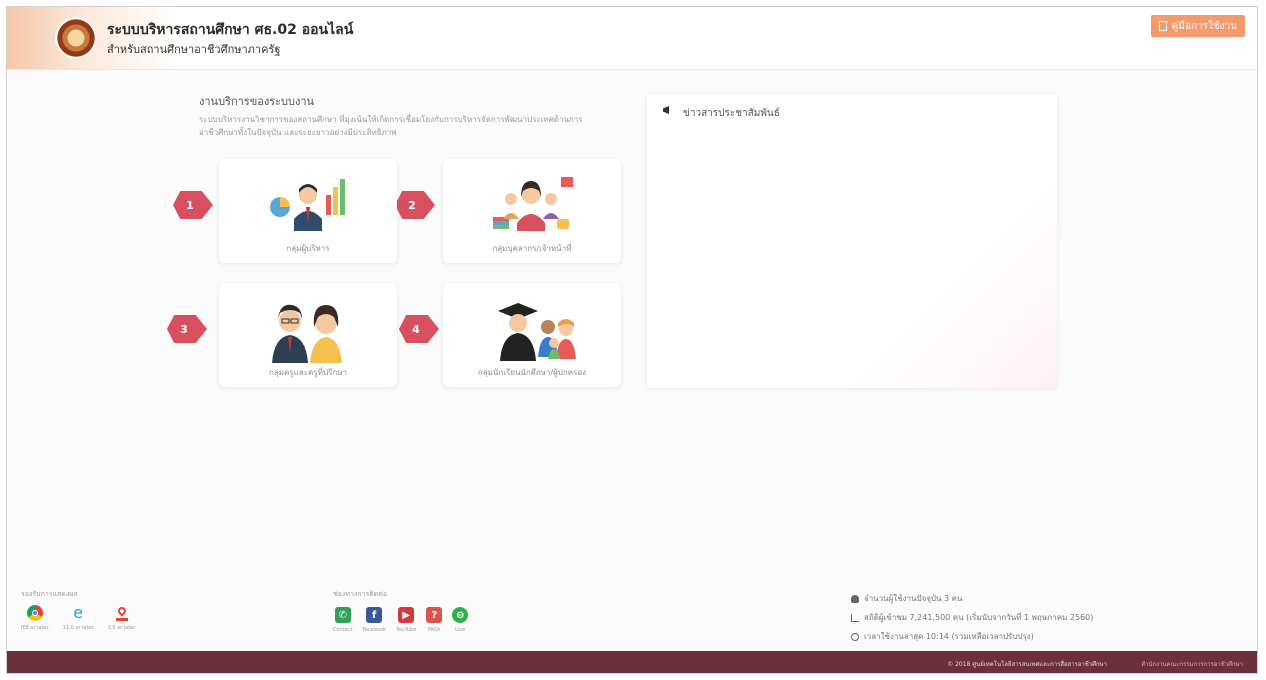 The image size is (1266, 680). What do you see at coordinates (434, 615) in the screenshot?
I see `question-icon: ?` at bounding box center [434, 615].